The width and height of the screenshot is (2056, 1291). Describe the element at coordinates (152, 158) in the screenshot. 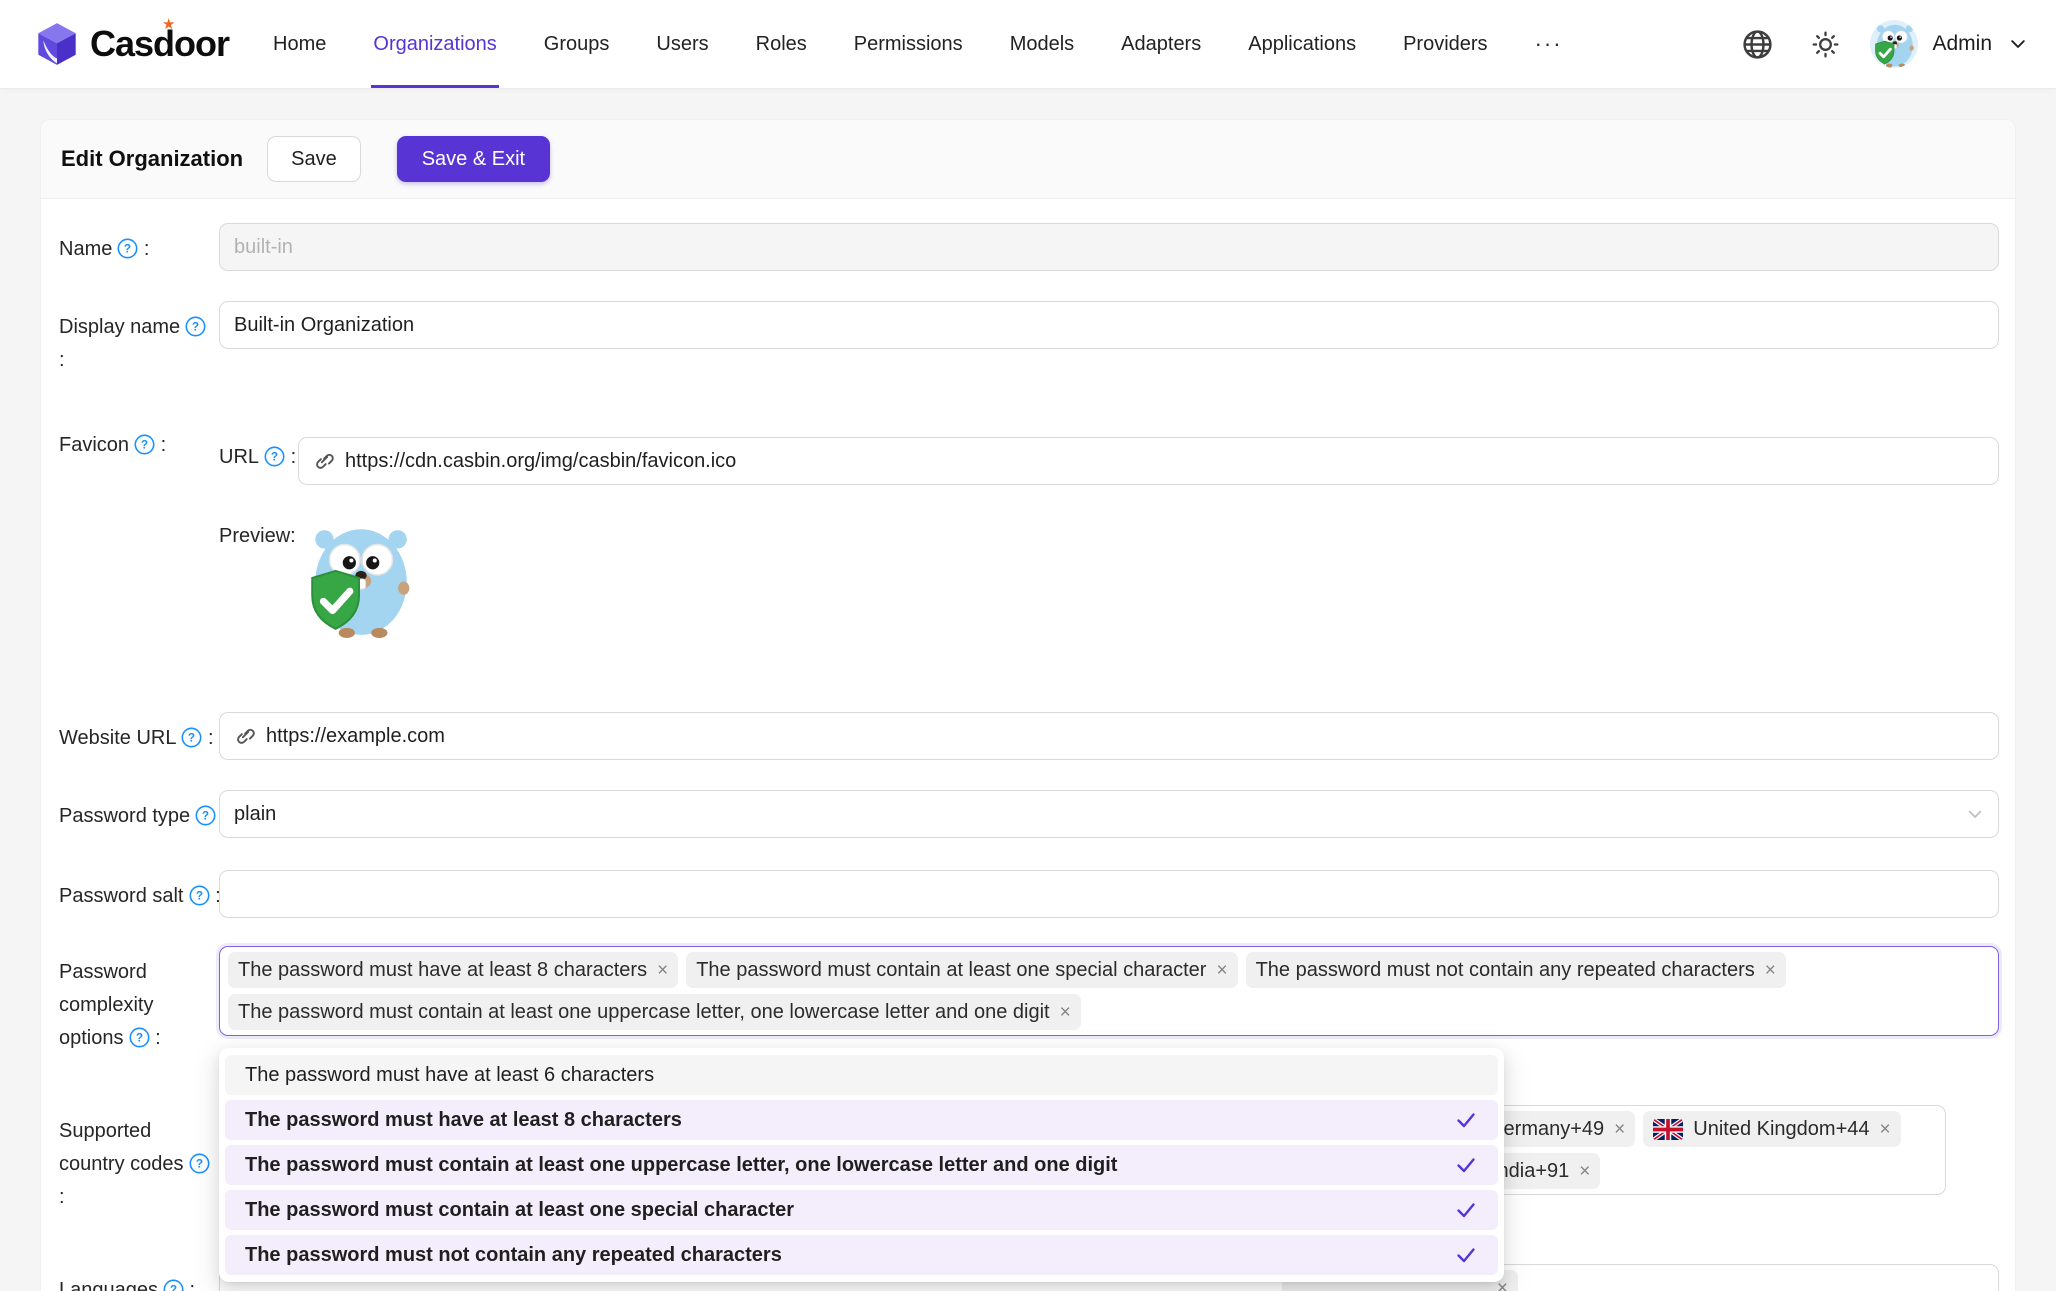

I see `page-title: Edit Organization` at that location.